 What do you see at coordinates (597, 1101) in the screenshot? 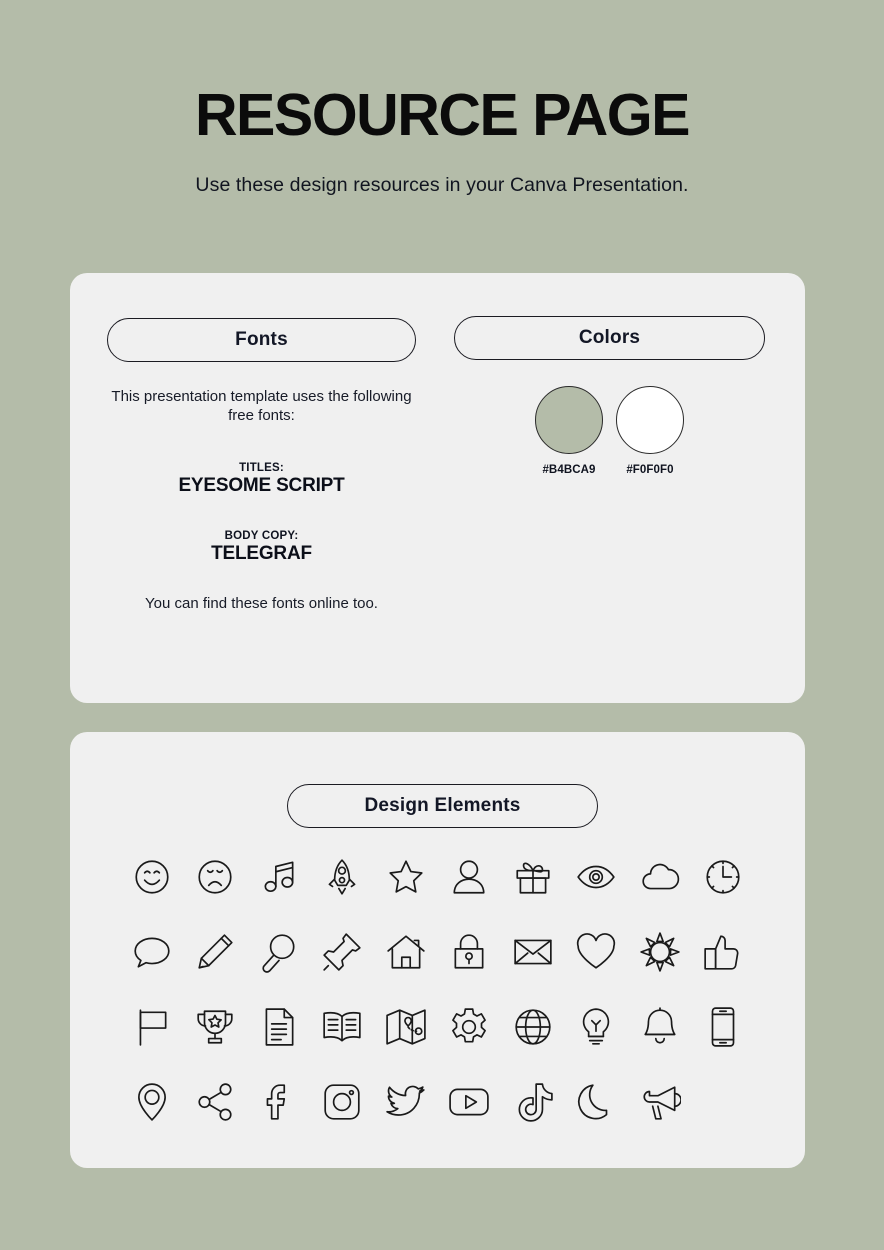
I see `moon-icon` at bounding box center [597, 1101].